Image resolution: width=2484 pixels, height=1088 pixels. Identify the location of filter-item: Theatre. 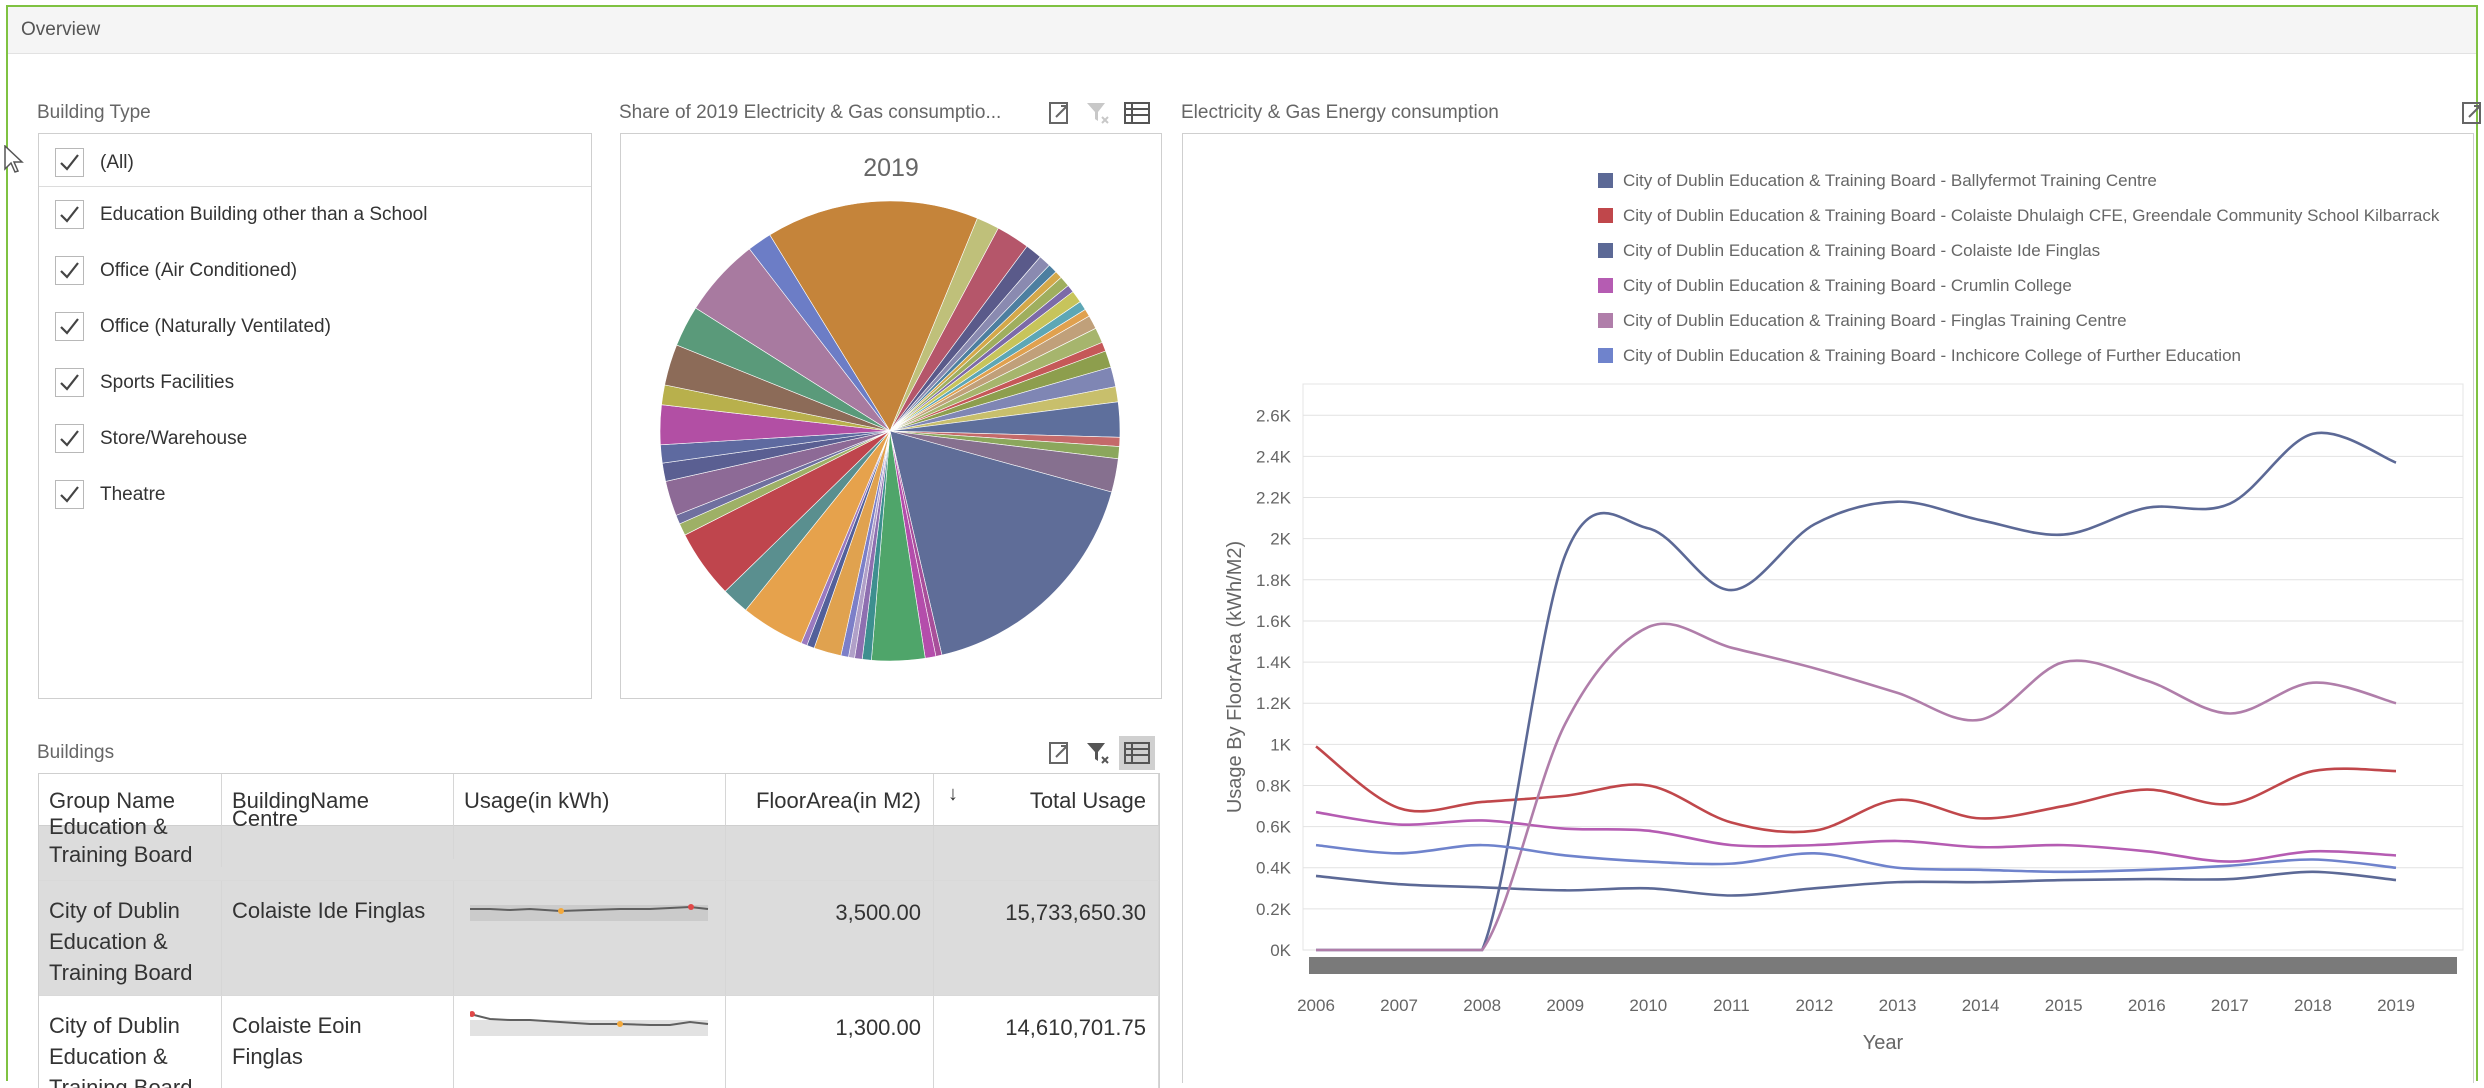
(315, 494).